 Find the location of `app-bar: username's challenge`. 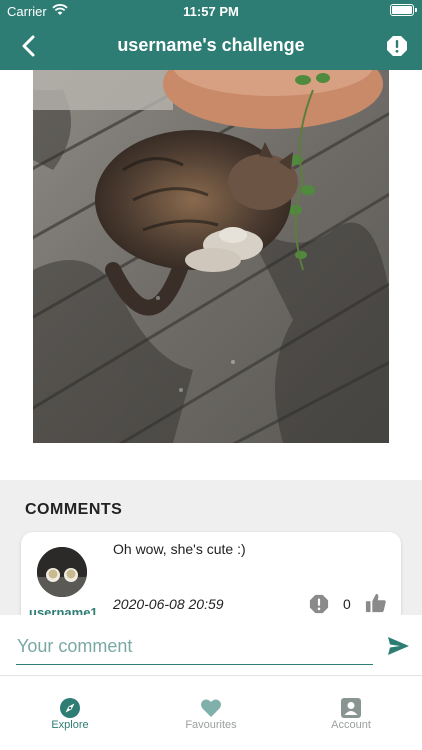

app-bar: username's challenge is located at coordinates (211, 46).